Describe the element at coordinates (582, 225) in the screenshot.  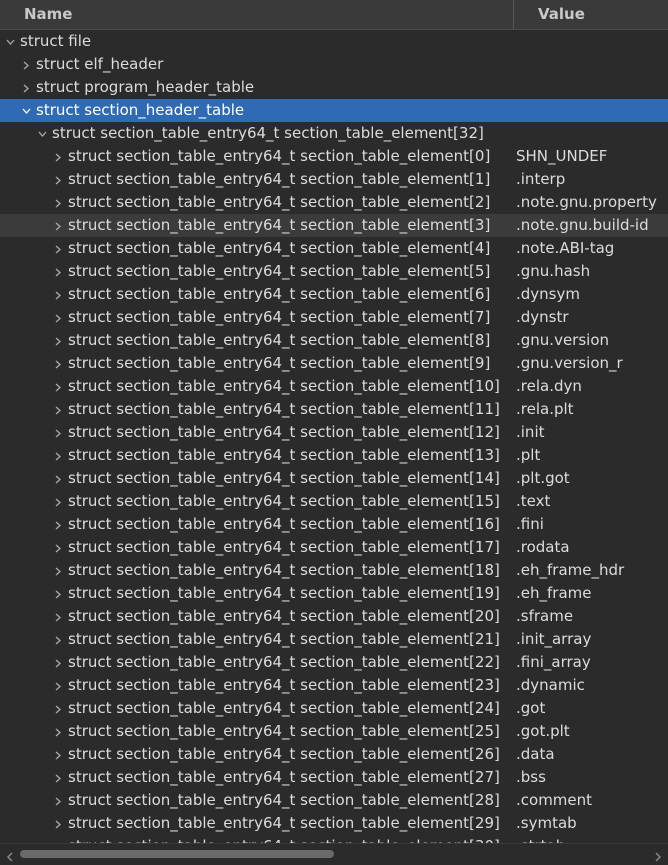
I see `row-value: .note.gnu.build-id` at that location.